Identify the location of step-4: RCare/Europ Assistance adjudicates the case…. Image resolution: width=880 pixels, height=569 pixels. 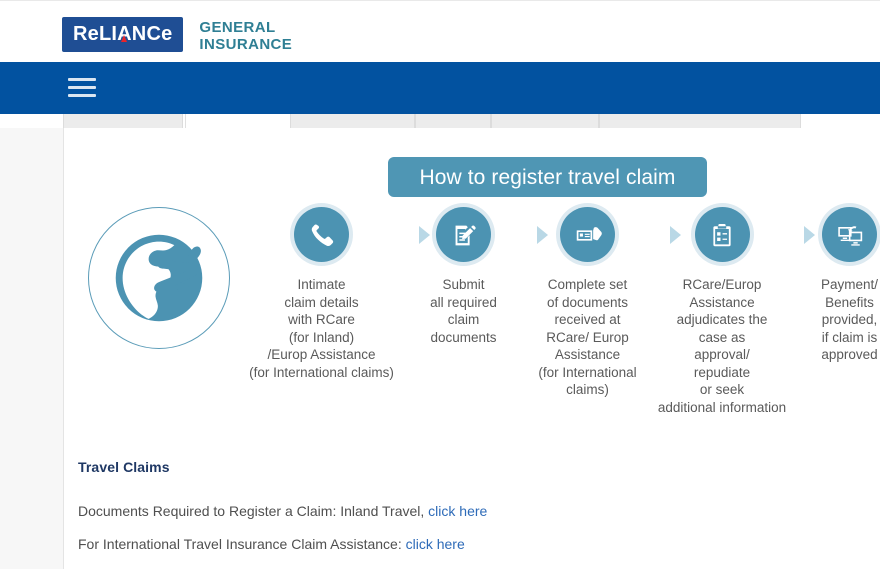
(722, 311).